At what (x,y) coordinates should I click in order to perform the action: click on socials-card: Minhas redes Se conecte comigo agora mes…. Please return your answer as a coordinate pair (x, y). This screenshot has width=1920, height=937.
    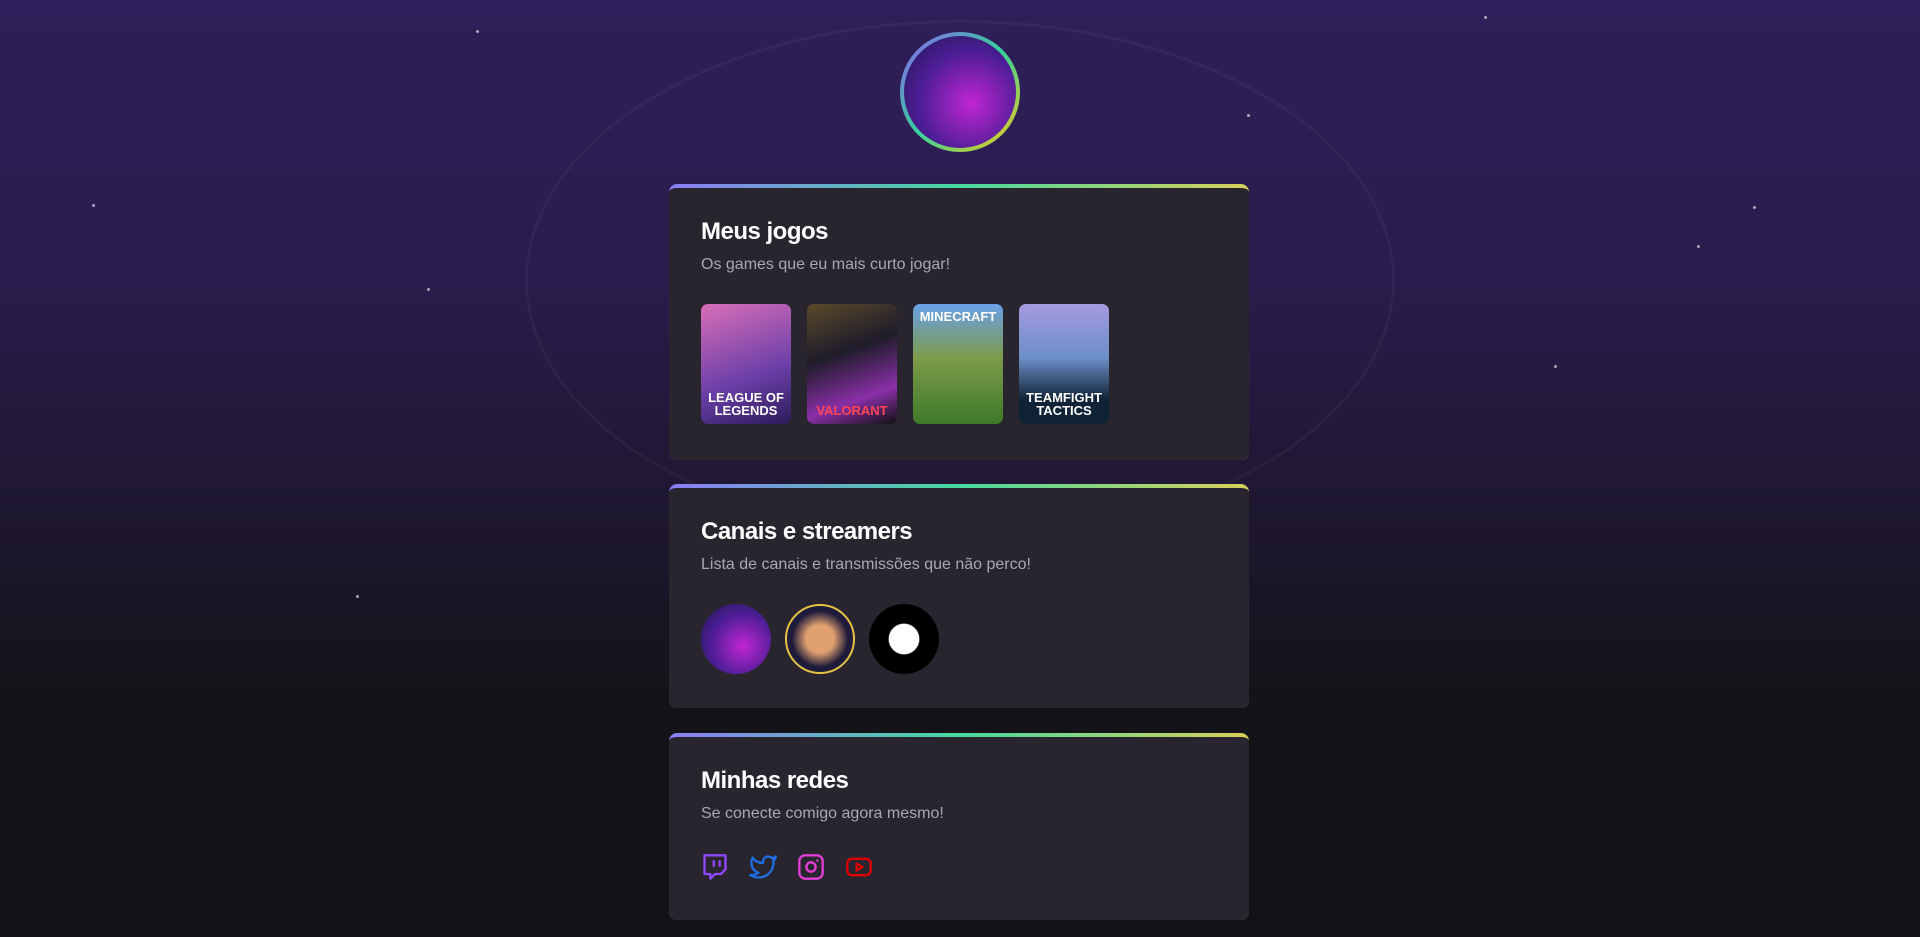
    Looking at the image, I should click on (959, 826).